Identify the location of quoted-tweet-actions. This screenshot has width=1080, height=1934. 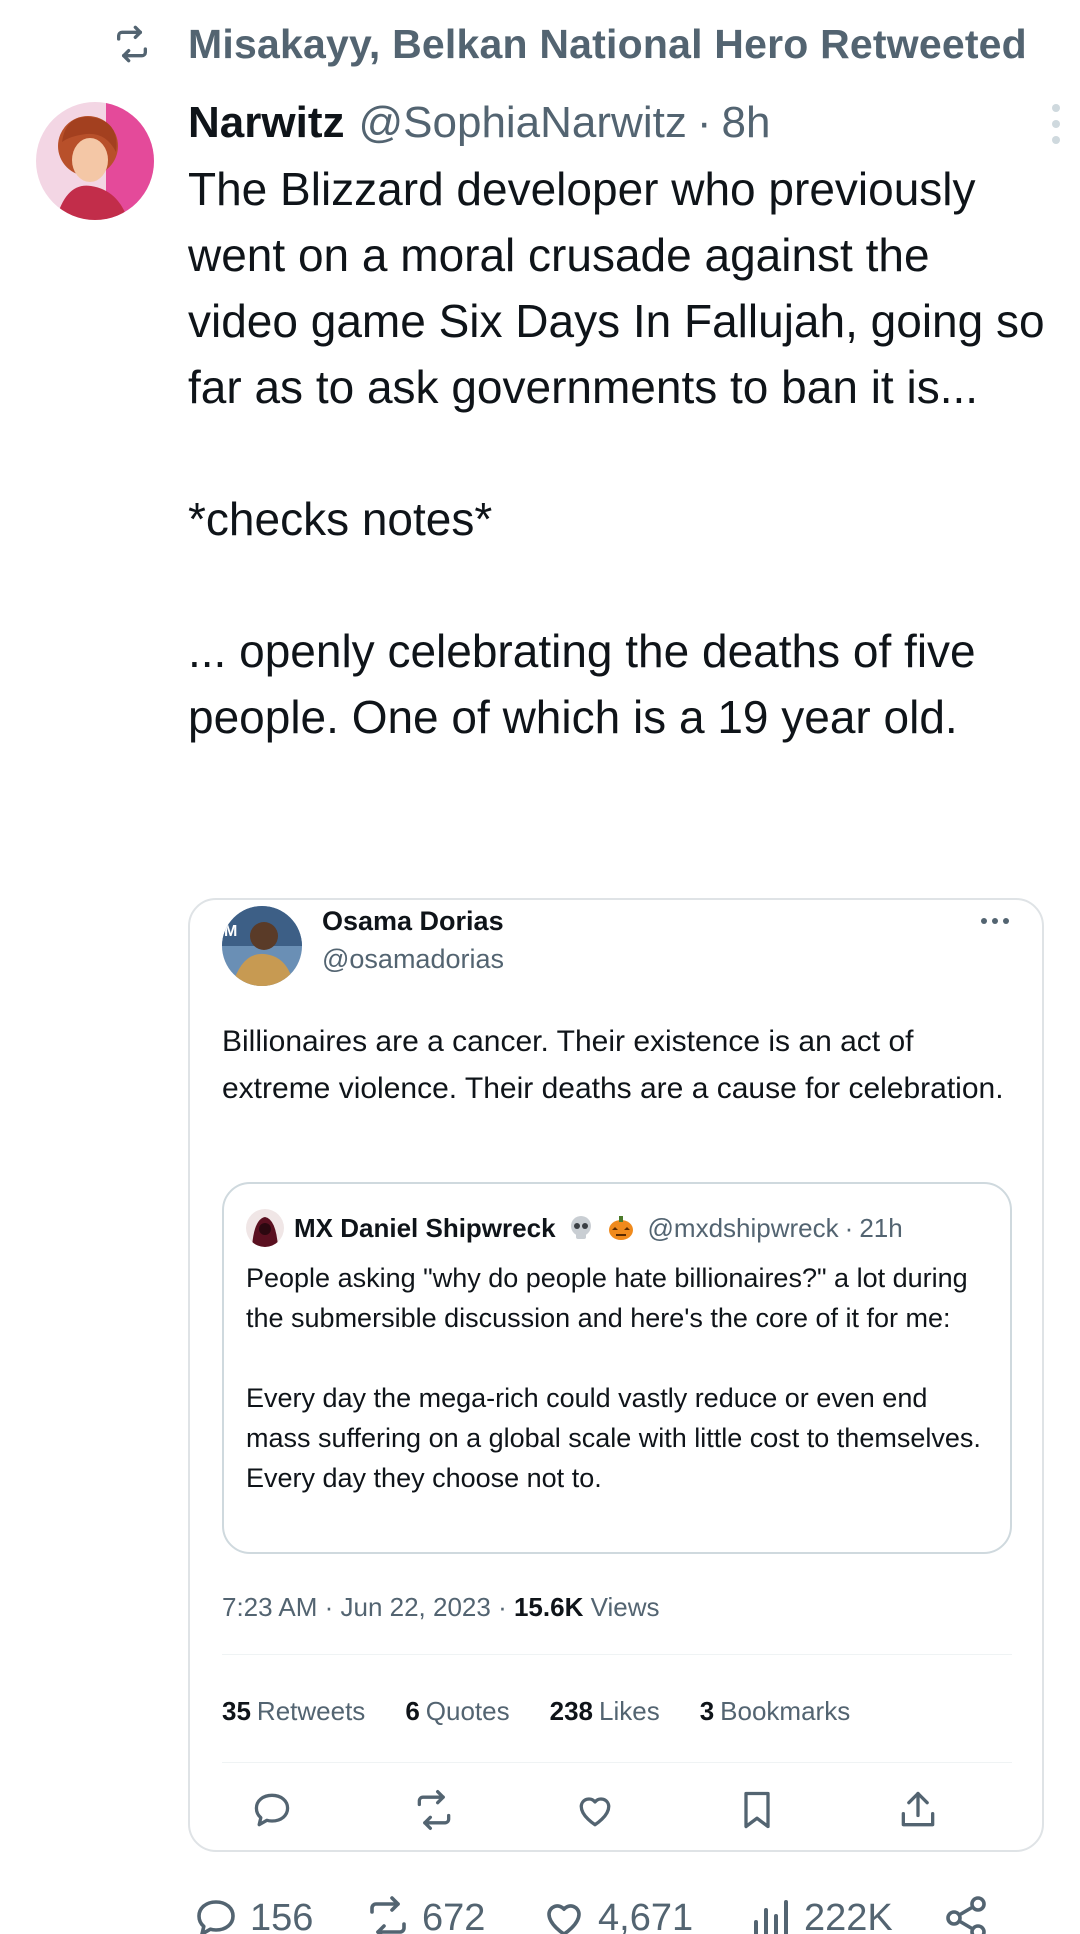
(595, 1810).